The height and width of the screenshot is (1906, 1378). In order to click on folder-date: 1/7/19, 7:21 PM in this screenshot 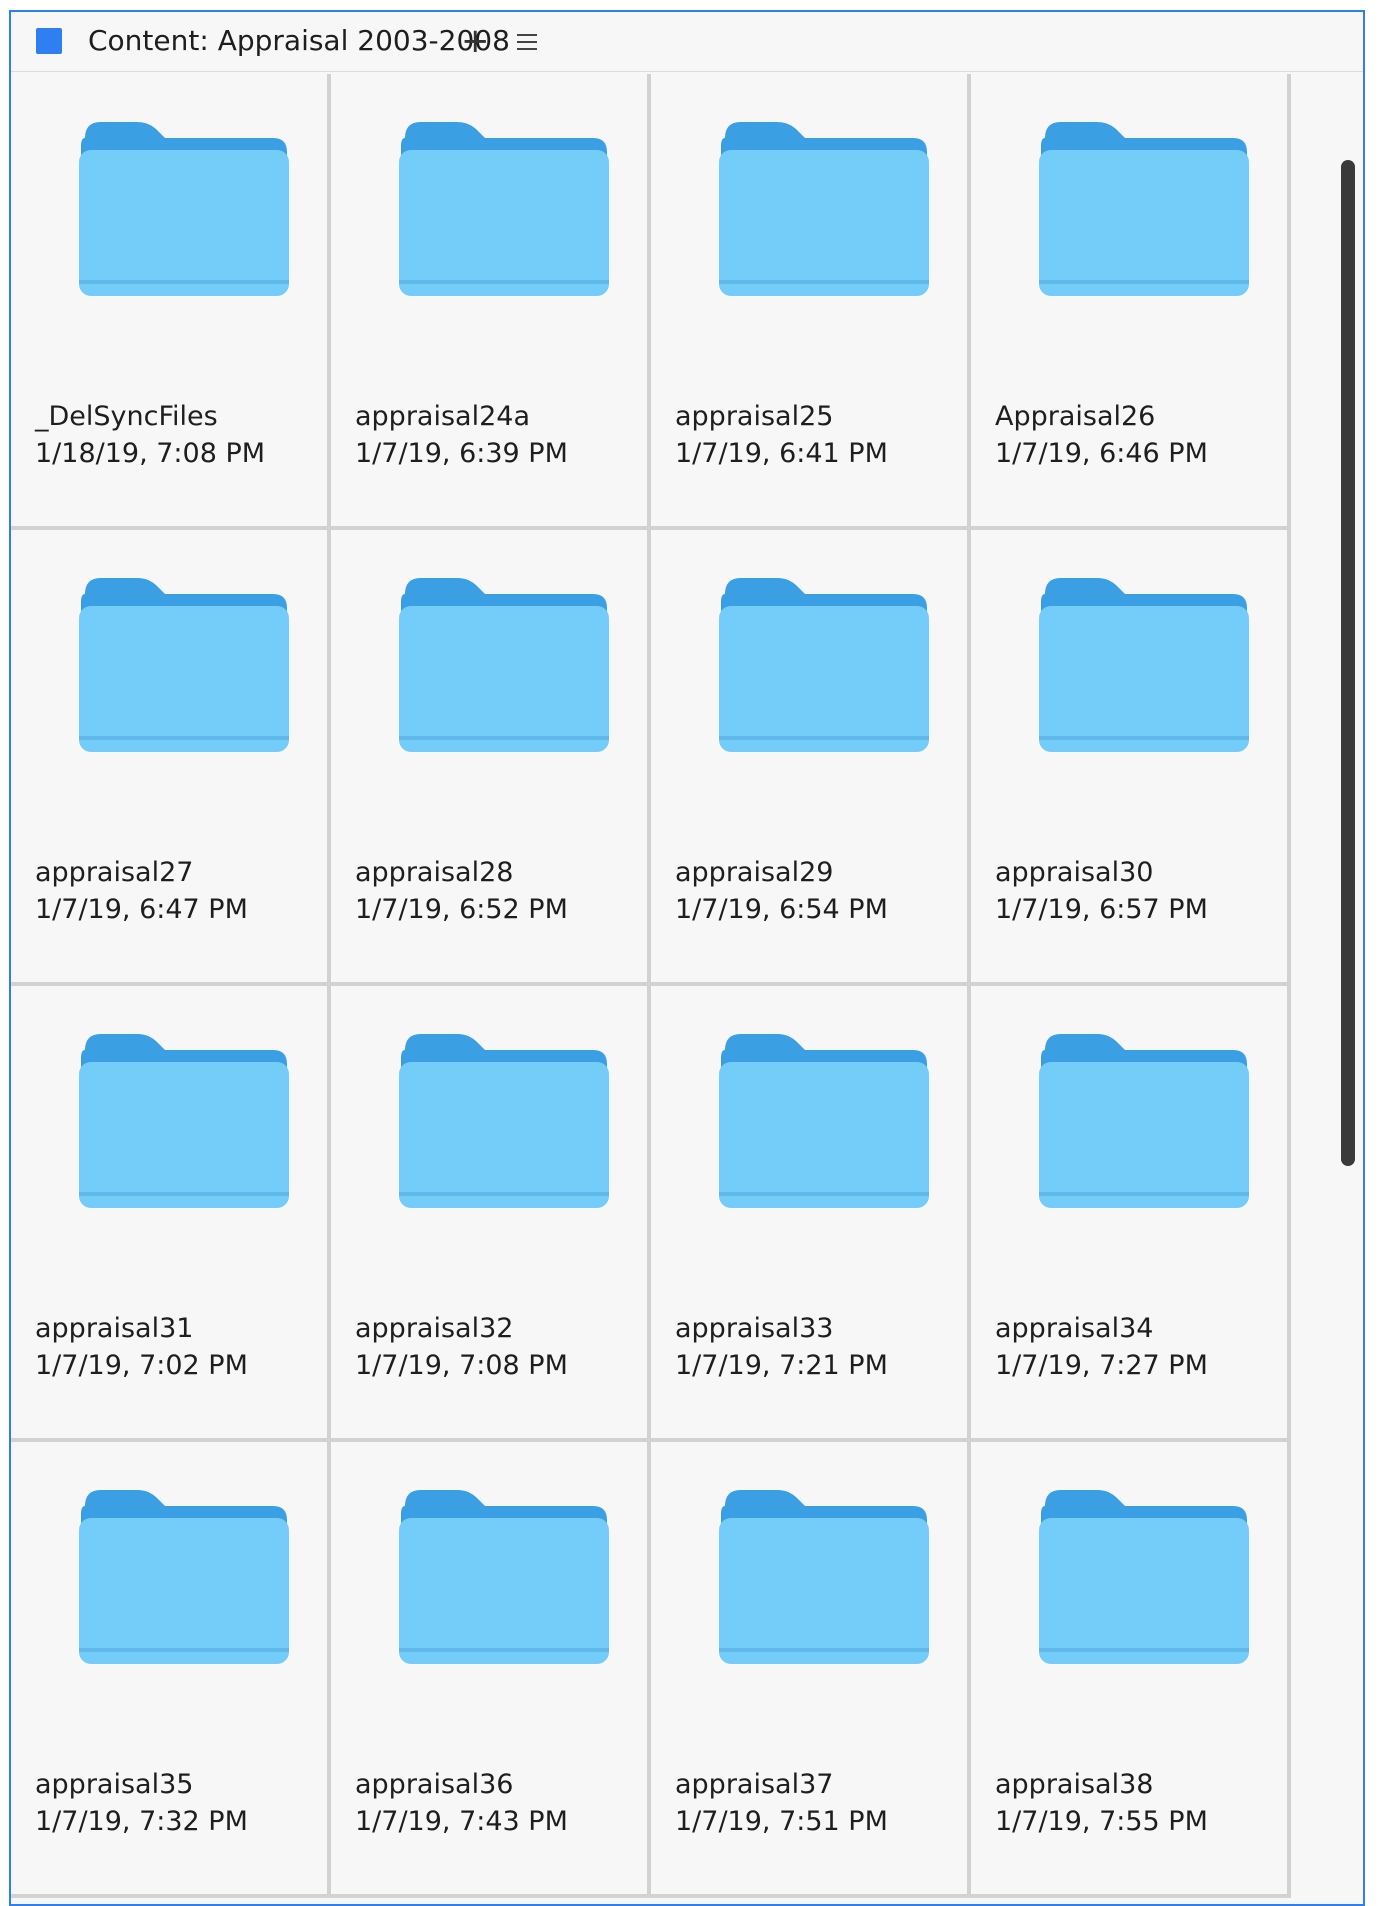, I will do `click(781, 1365)`.